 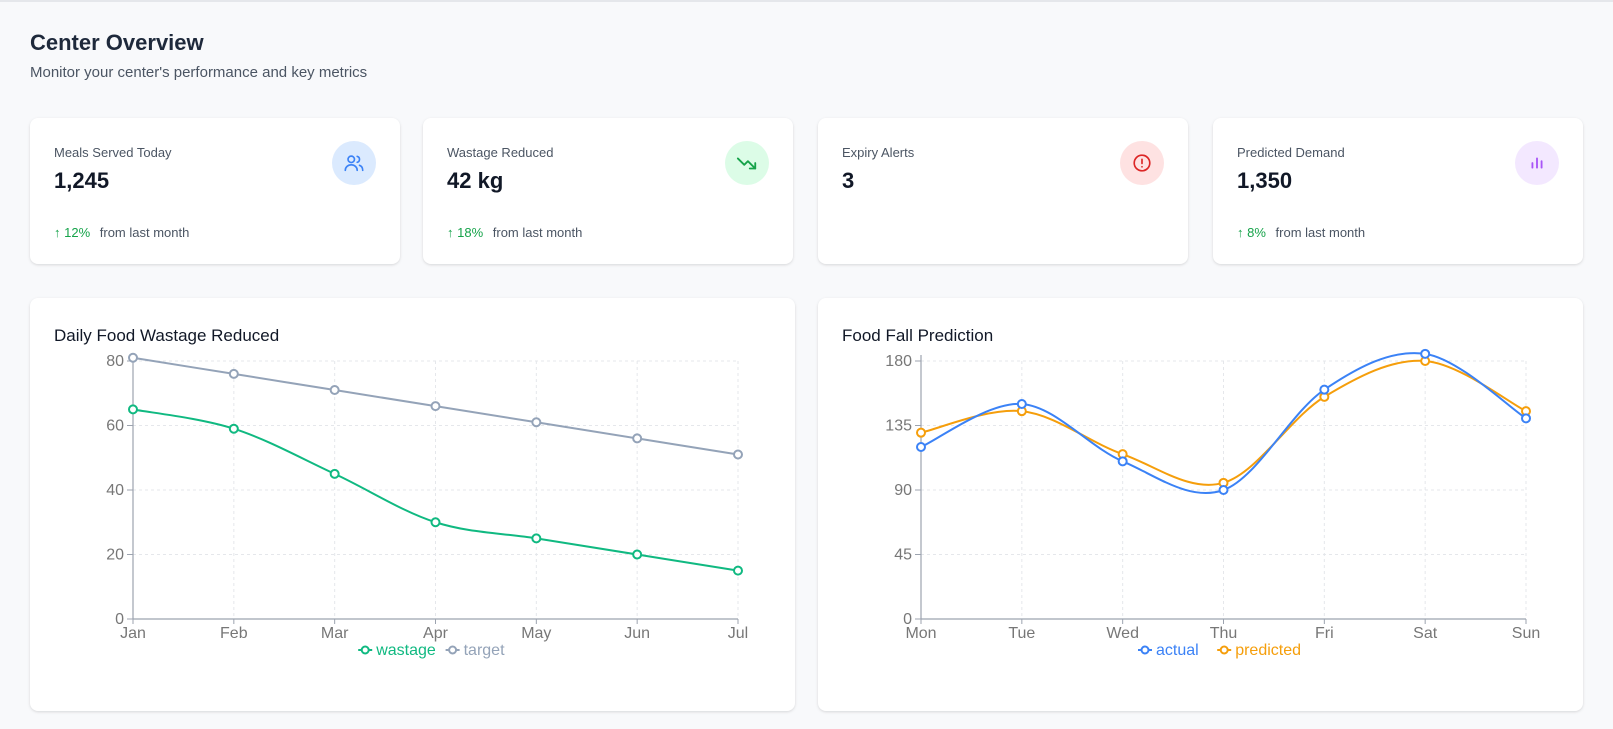 What do you see at coordinates (637, 633) in the screenshot?
I see `x-tick-label: Jun` at bounding box center [637, 633].